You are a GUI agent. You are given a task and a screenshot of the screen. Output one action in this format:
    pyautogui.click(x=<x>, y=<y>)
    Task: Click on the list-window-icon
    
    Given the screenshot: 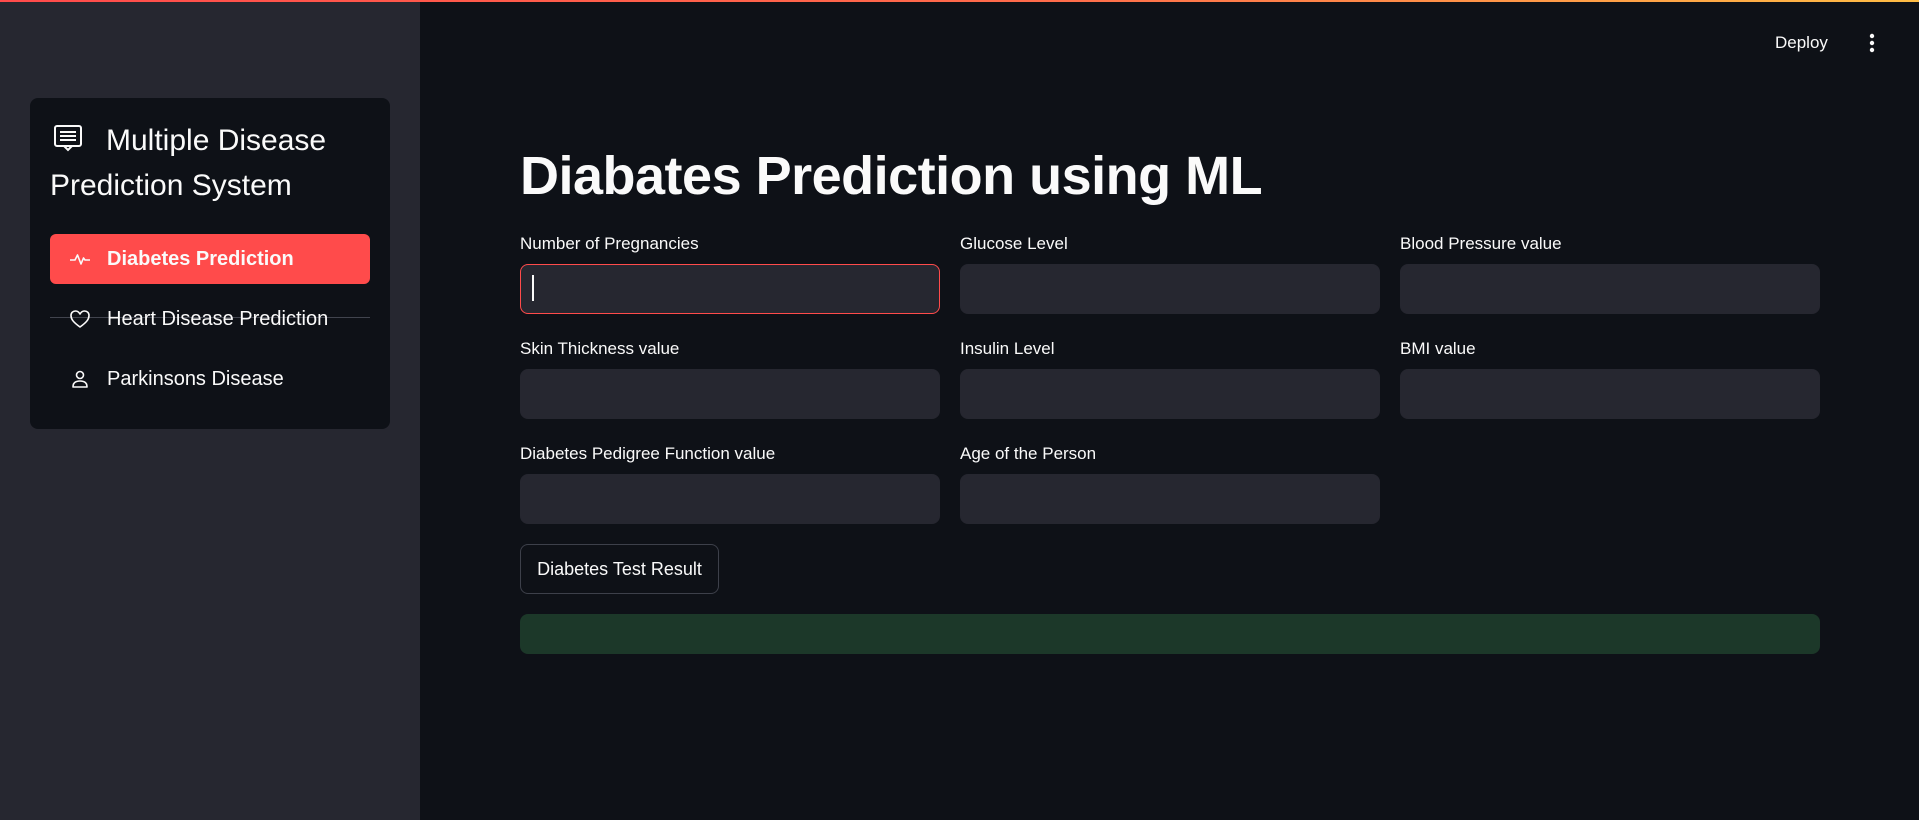 What is the action you would take?
    pyautogui.click(x=68, y=138)
    